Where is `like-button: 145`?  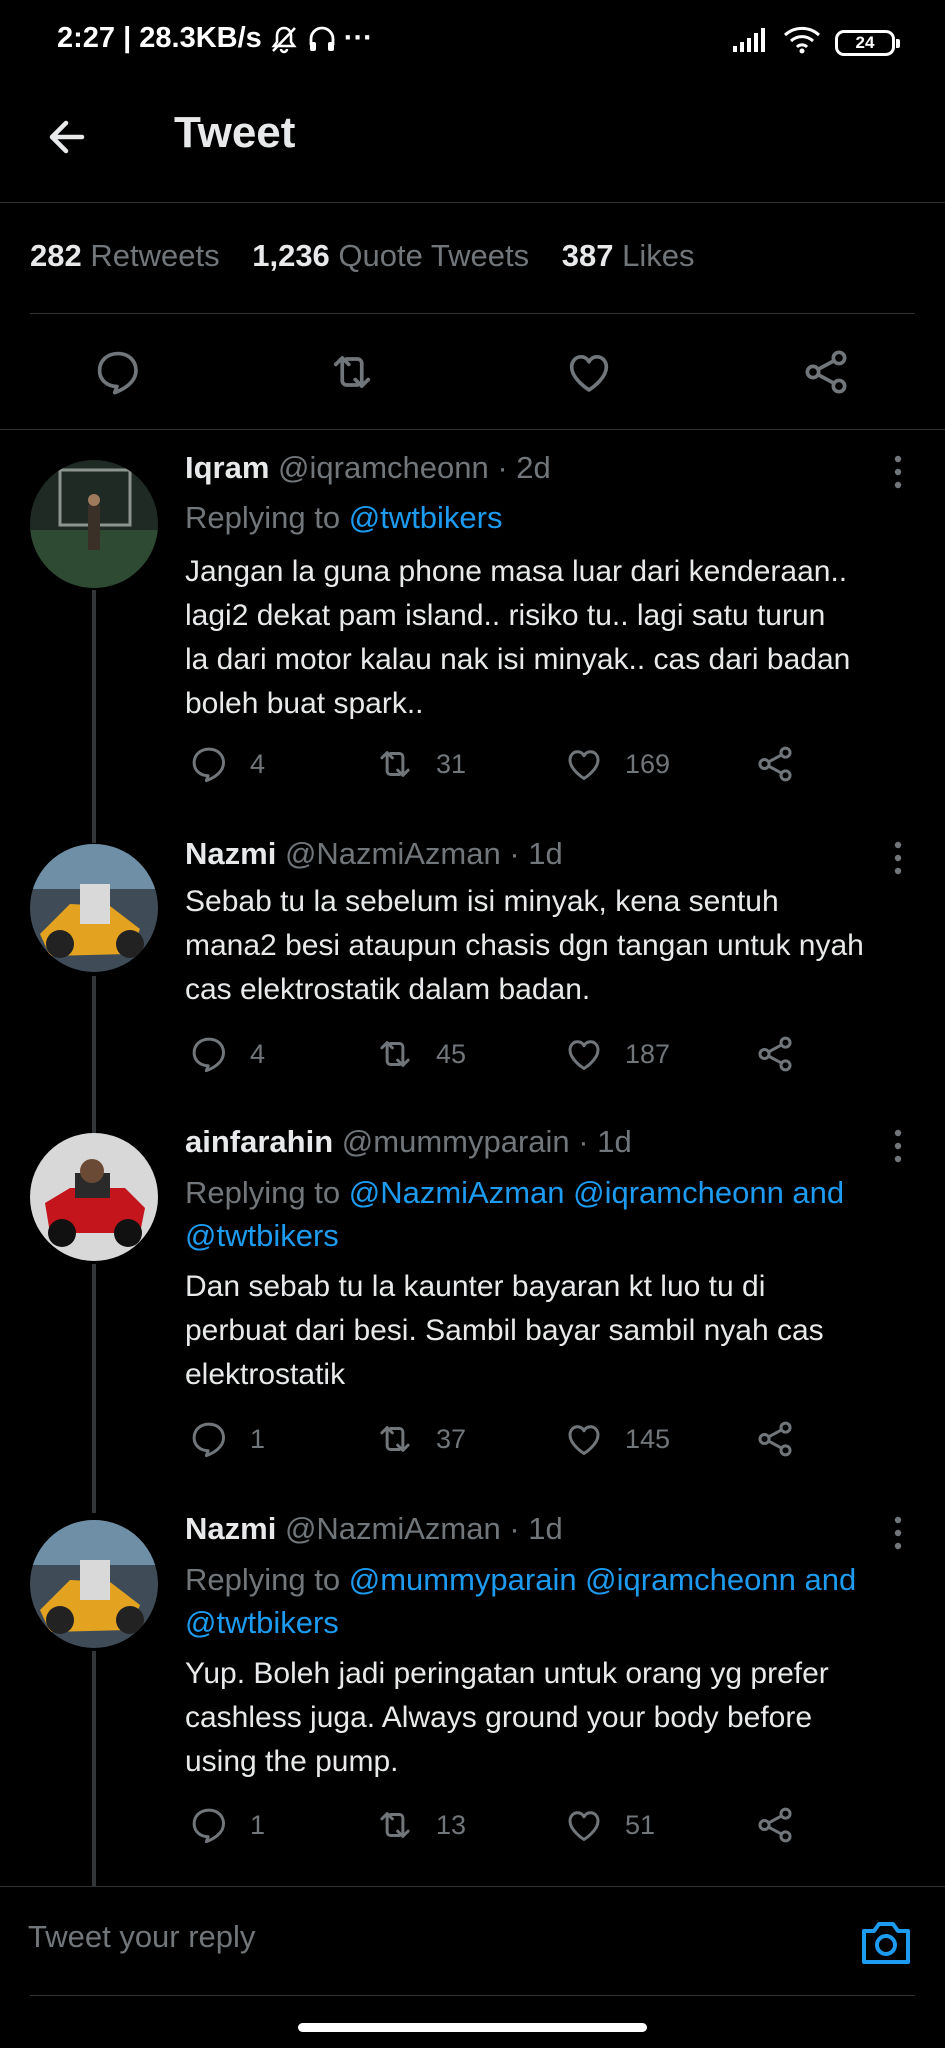 like-button: 145 is located at coordinates (616, 1439).